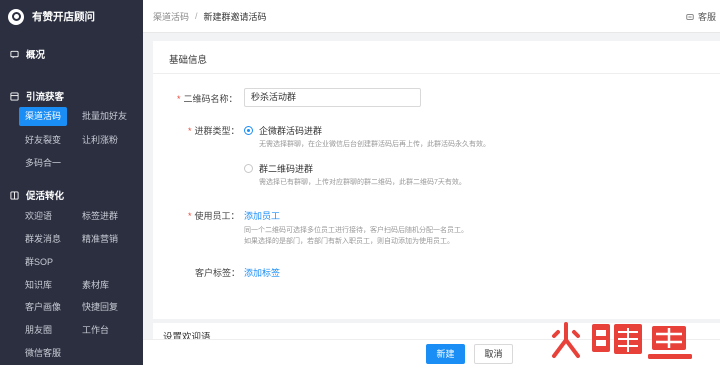 Image resolution: width=720 pixels, height=365 pixels. Describe the element at coordinates (100, 239) in the screenshot. I see `sidebar-item-precise-marketing: 精准营销` at that location.